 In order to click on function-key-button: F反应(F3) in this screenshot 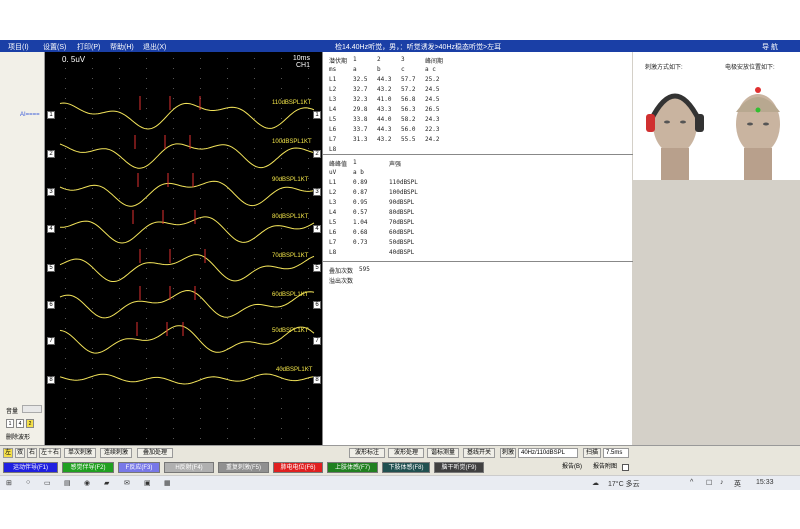, I will do `click(139, 467)`.